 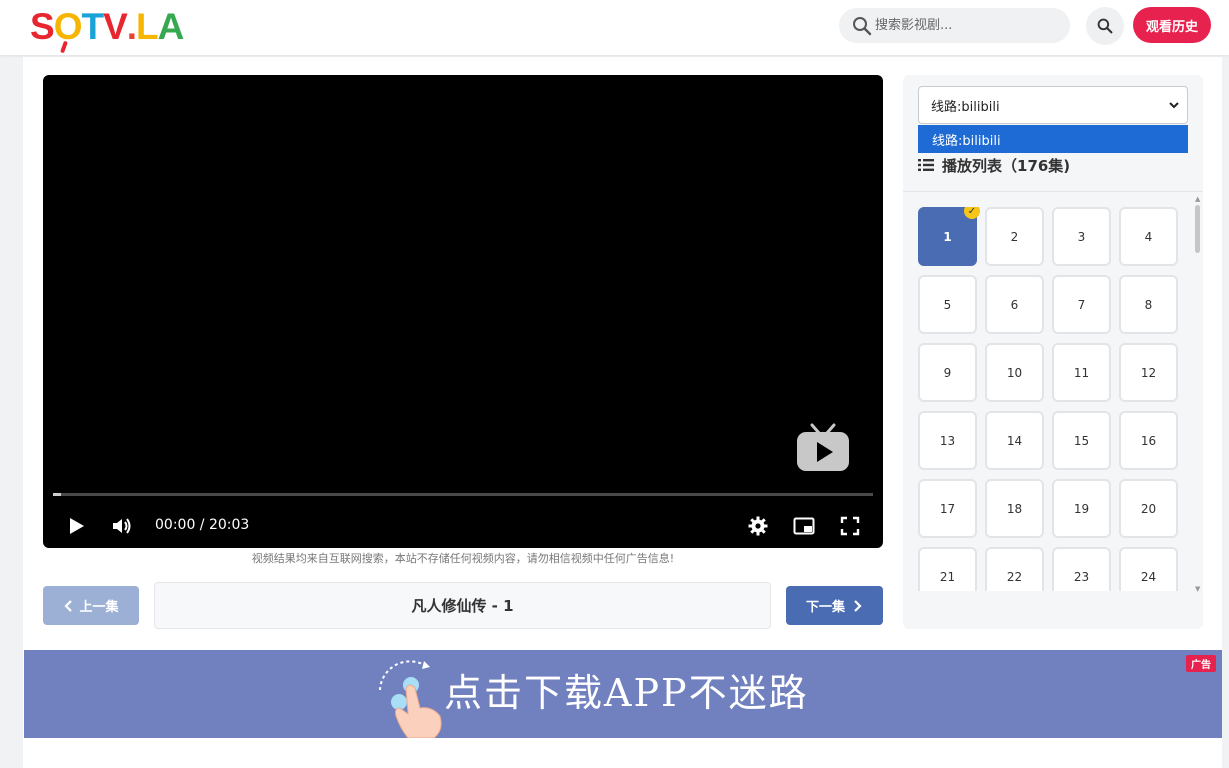 I want to click on episode-button: 8, so click(x=1148, y=304).